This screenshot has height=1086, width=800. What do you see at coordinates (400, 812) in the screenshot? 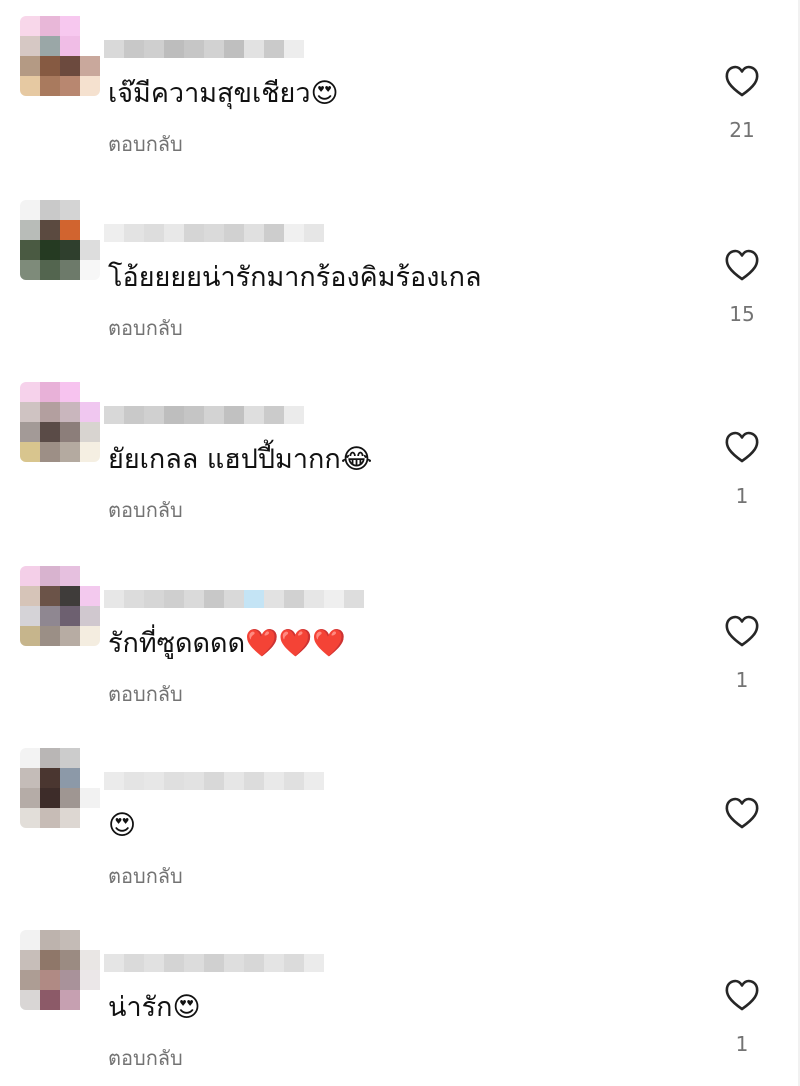
I see `comment-item: 😍 ตอบกลับ` at bounding box center [400, 812].